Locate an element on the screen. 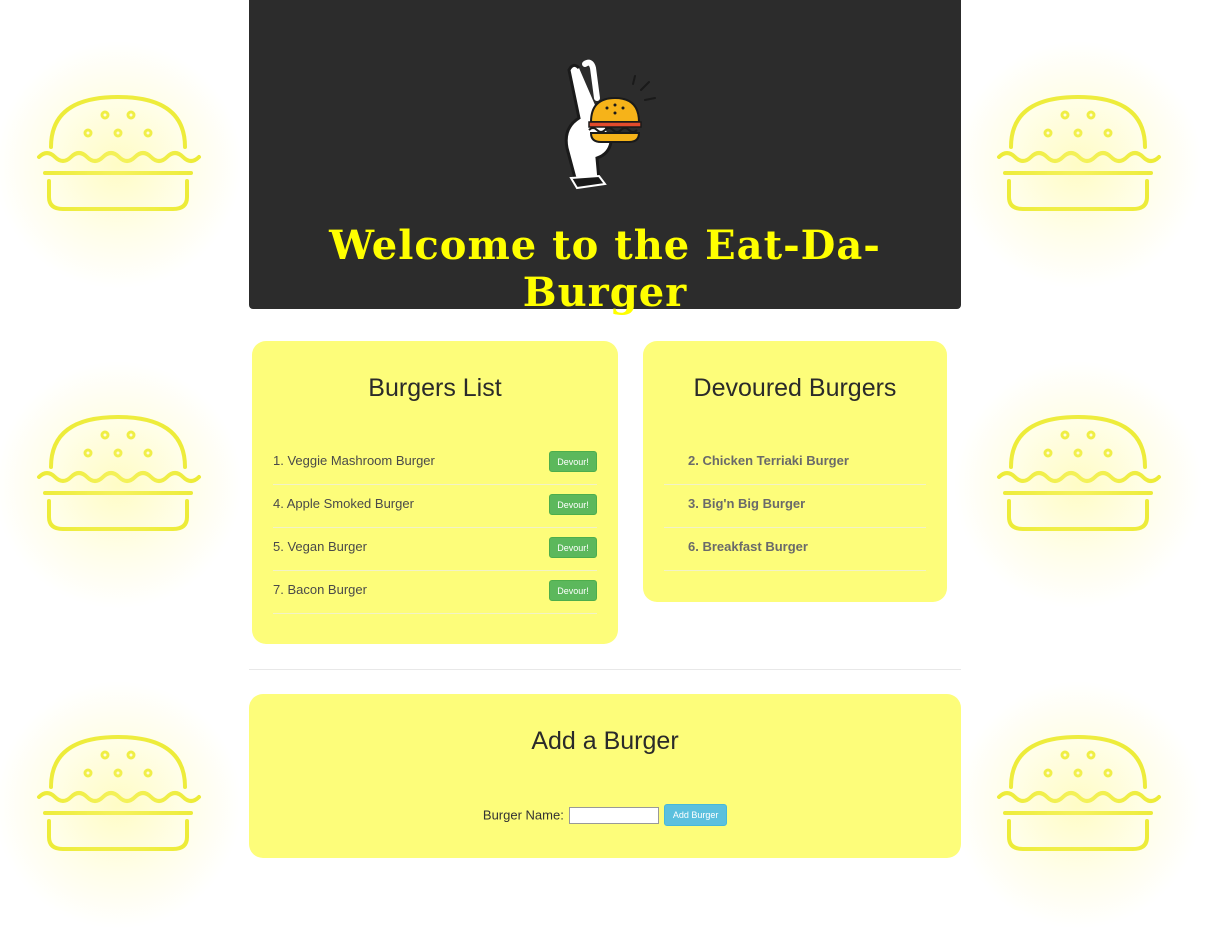  burger-name: 7. Bacon Burger is located at coordinates (320, 589).